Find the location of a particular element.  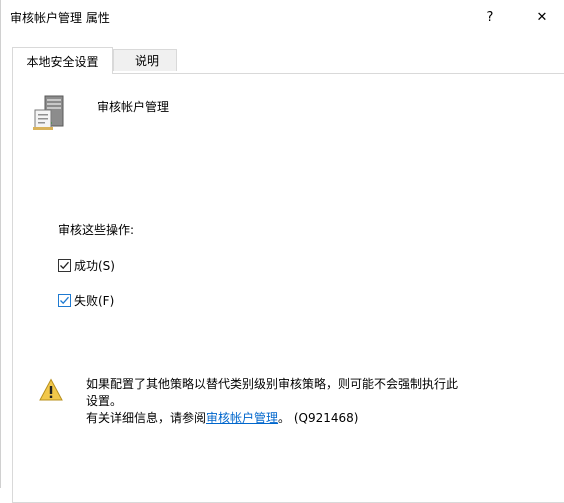

close-button: ✕ is located at coordinates (541, 17).